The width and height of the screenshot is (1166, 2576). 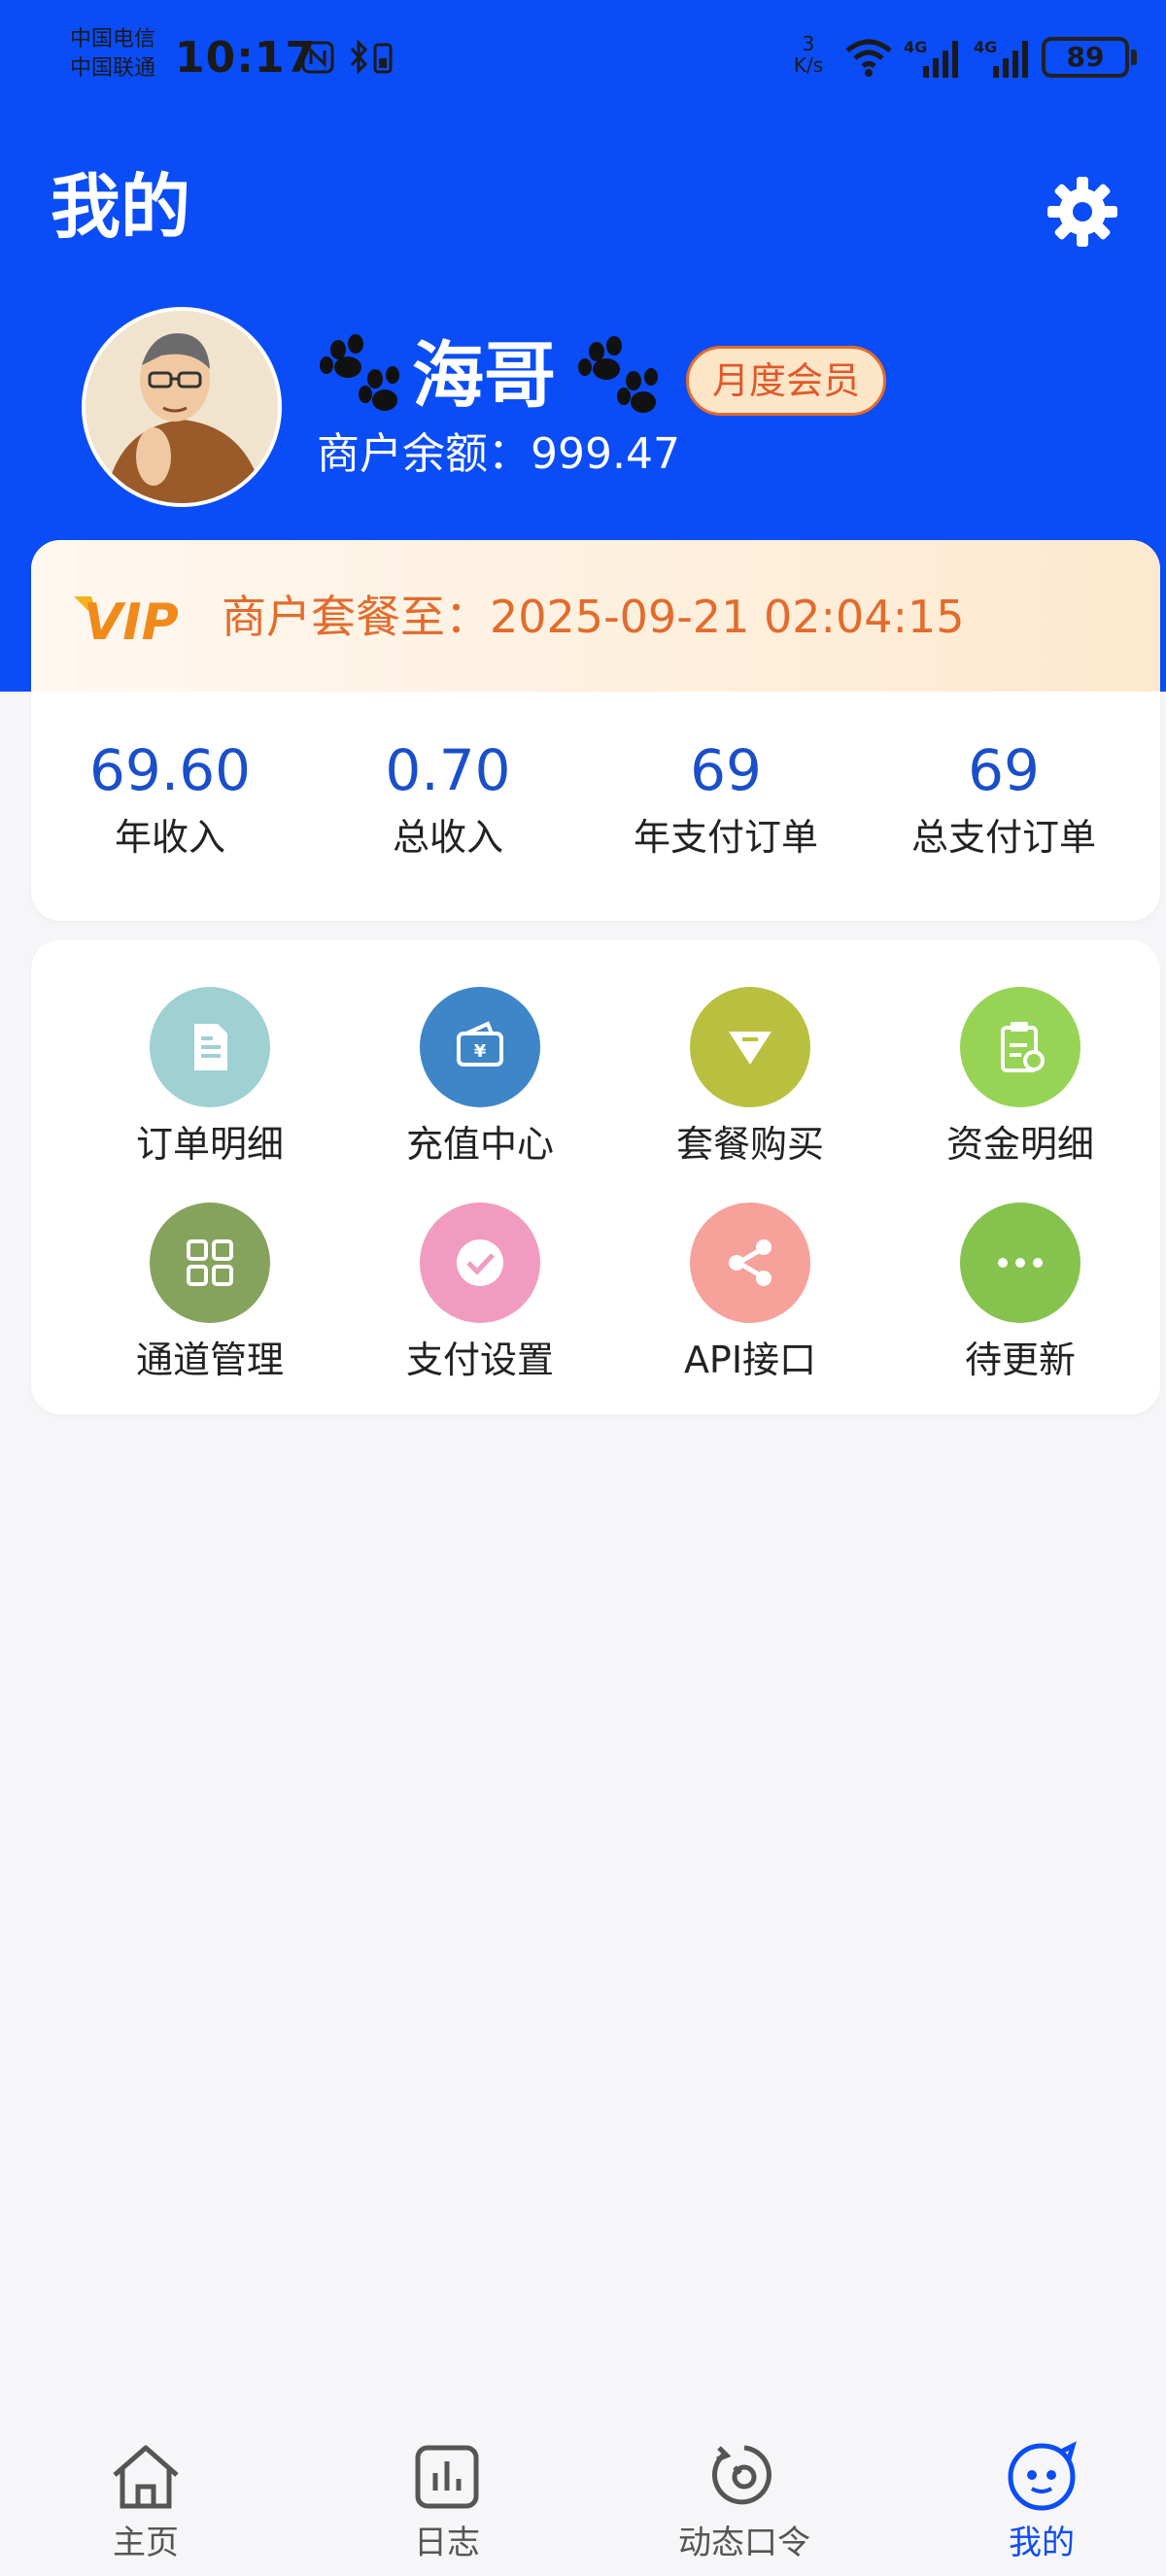 I want to click on menu-package-purchase: 套餐购买, so click(x=750, y=1053).